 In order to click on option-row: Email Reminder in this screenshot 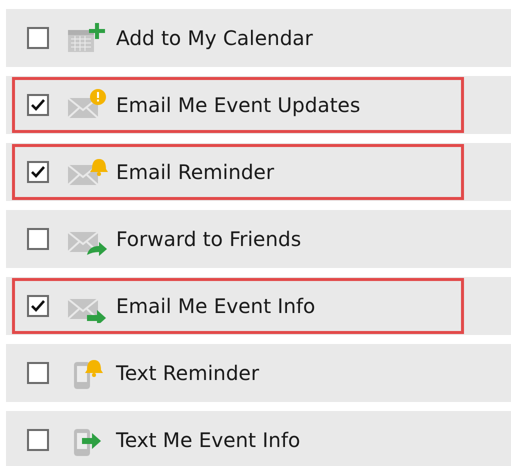, I will do `click(258, 172)`.